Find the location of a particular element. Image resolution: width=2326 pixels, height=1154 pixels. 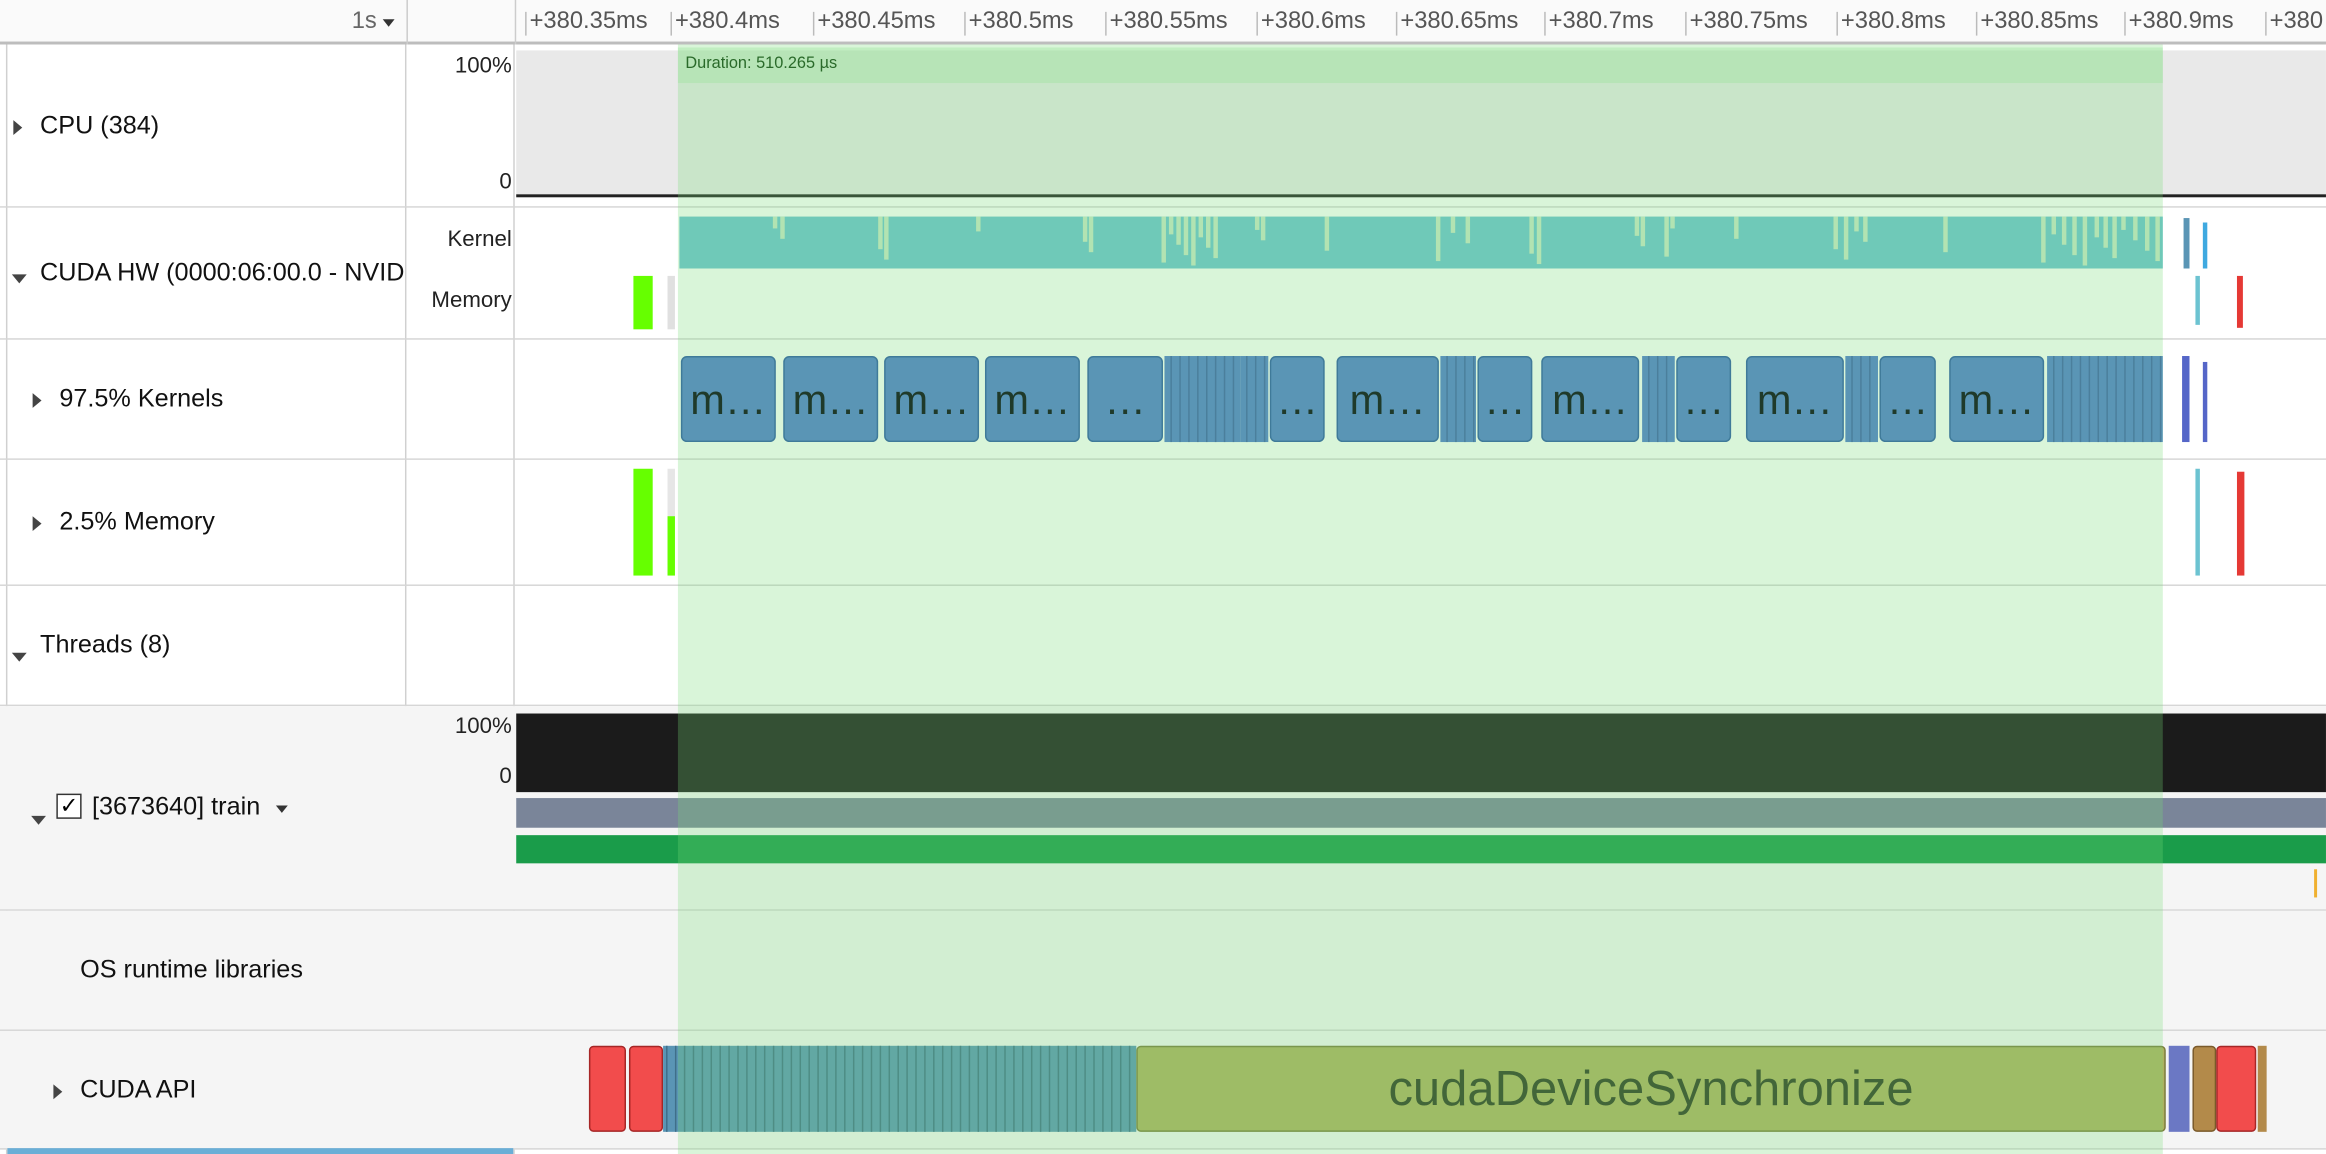

selection-duration-label: Duration: 510.265 µs is located at coordinates (761, 63).